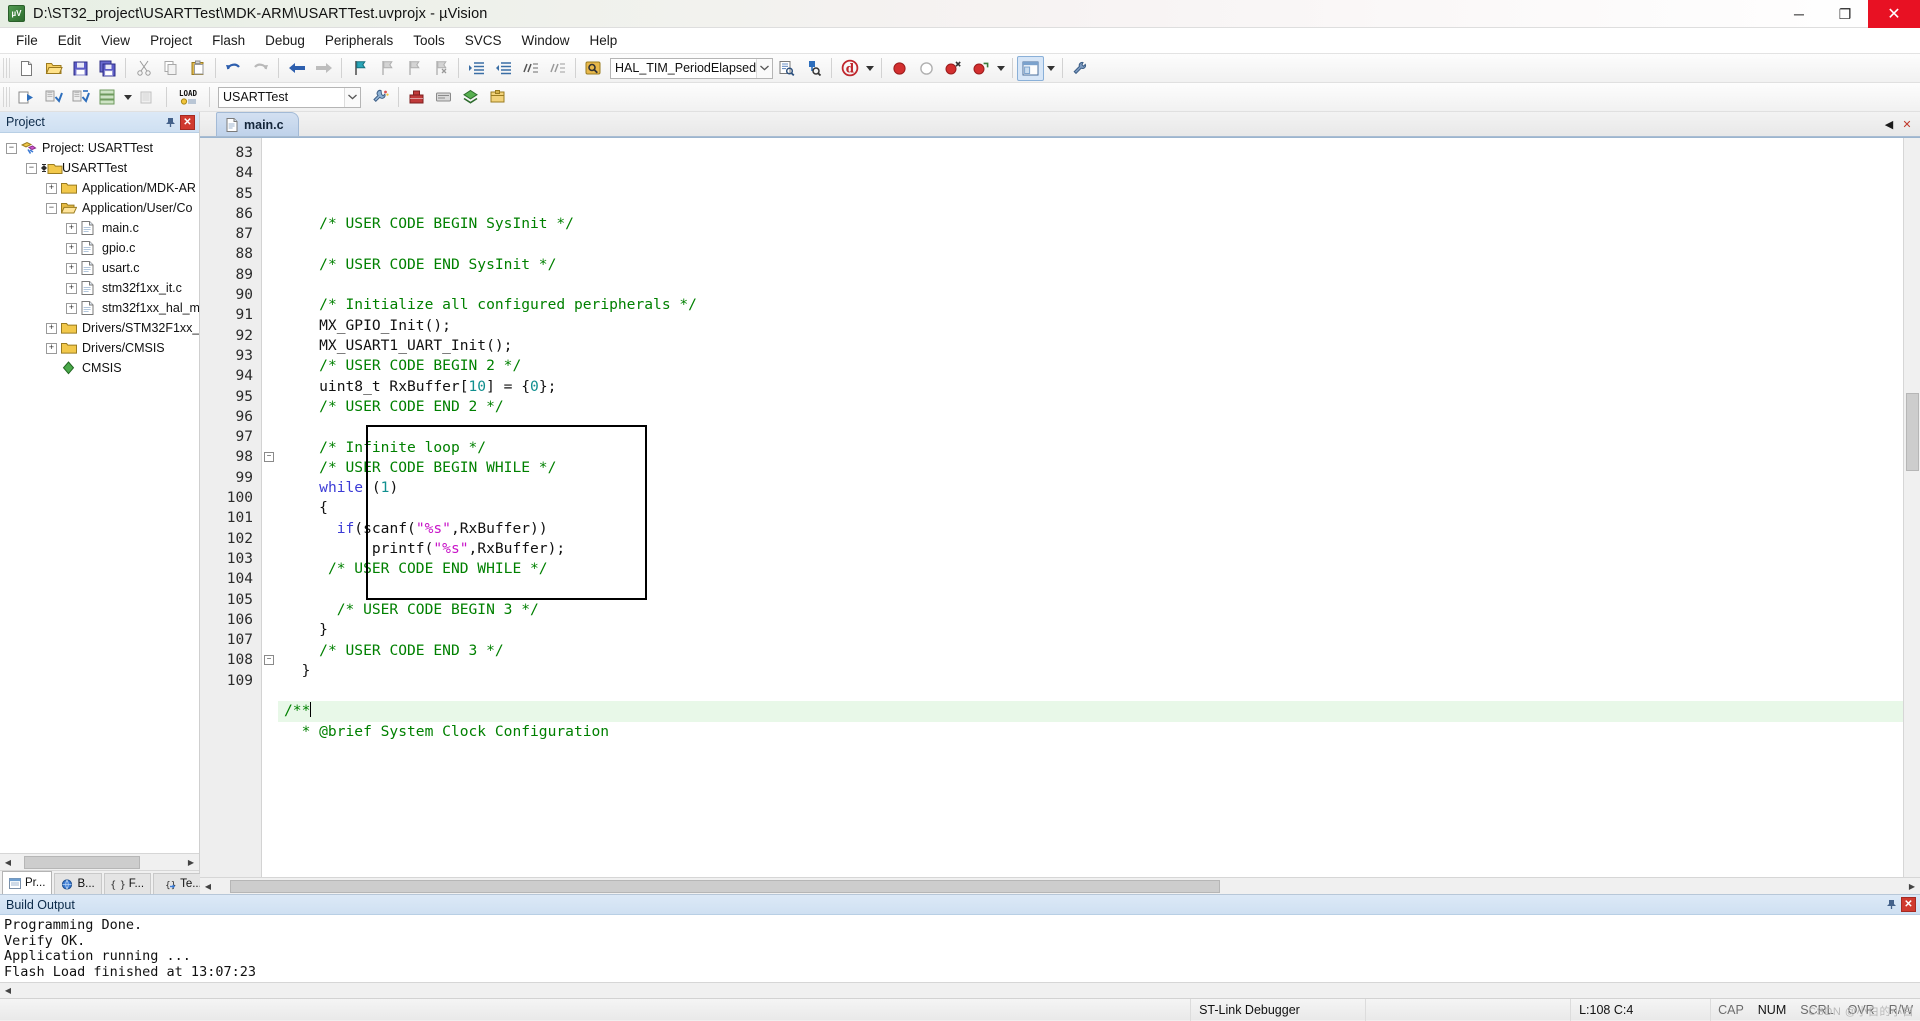 Image resolution: width=1920 pixels, height=1021 pixels. Describe the element at coordinates (786, 68) in the screenshot. I see `browse-symbol-icon` at that location.